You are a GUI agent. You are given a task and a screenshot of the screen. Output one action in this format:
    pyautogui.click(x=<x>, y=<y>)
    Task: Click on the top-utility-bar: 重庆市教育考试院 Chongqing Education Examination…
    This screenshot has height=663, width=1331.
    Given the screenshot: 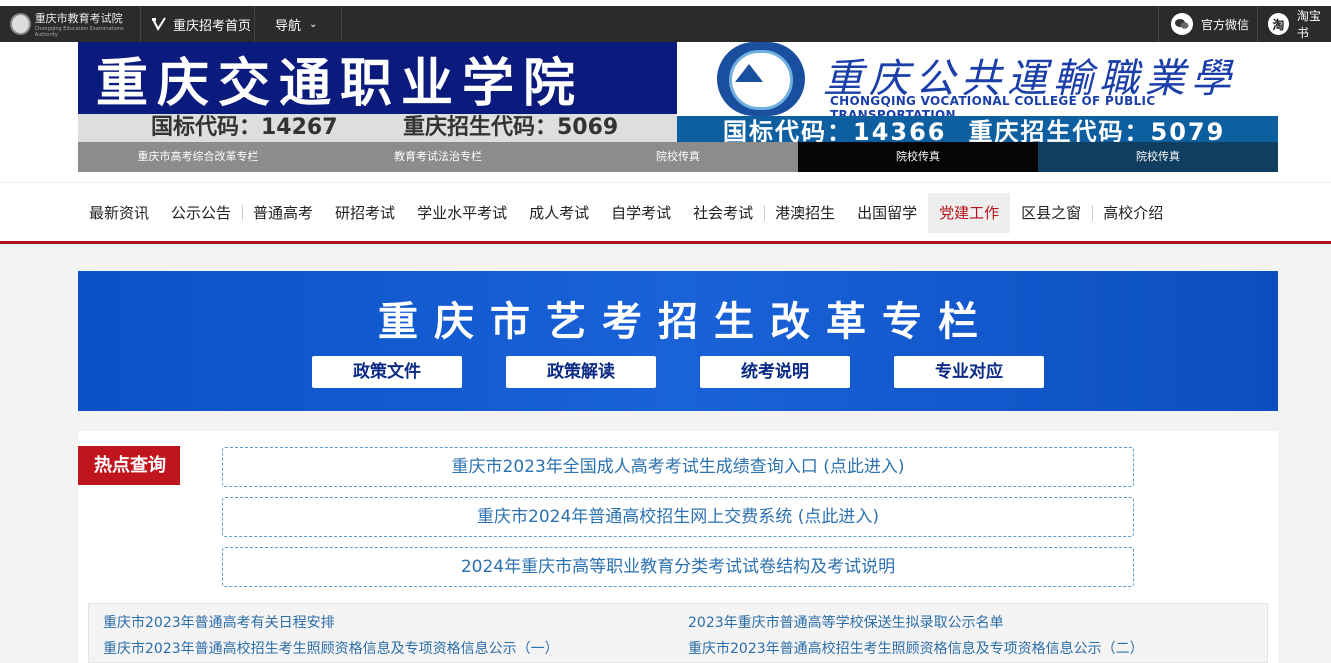 What is the action you would take?
    pyautogui.click(x=665, y=21)
    